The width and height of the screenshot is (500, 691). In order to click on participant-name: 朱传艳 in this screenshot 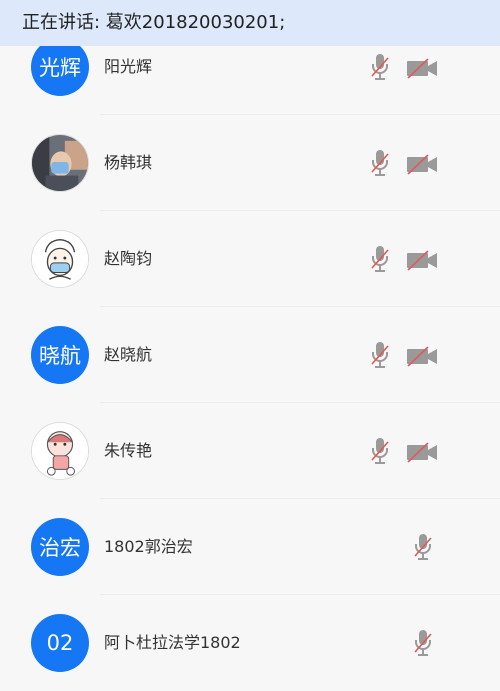, I will do `click(128, 450)`.